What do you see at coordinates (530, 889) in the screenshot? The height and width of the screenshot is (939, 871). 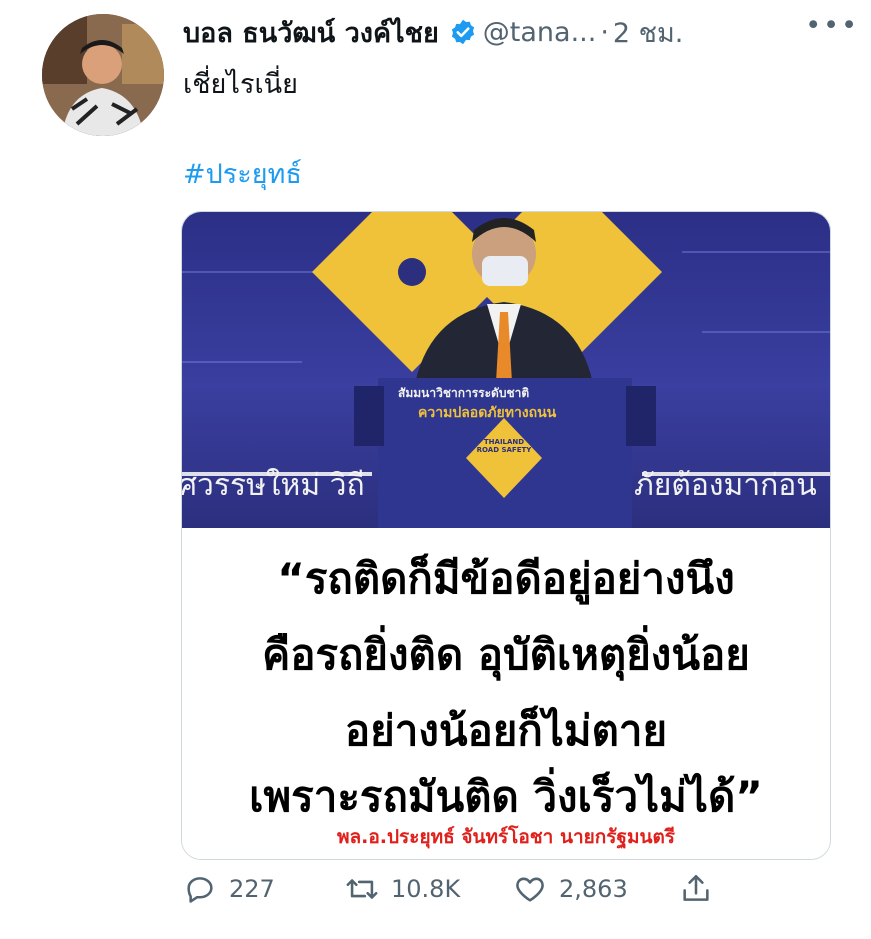 I see `heart-icon` at bounding box center [530, 889].